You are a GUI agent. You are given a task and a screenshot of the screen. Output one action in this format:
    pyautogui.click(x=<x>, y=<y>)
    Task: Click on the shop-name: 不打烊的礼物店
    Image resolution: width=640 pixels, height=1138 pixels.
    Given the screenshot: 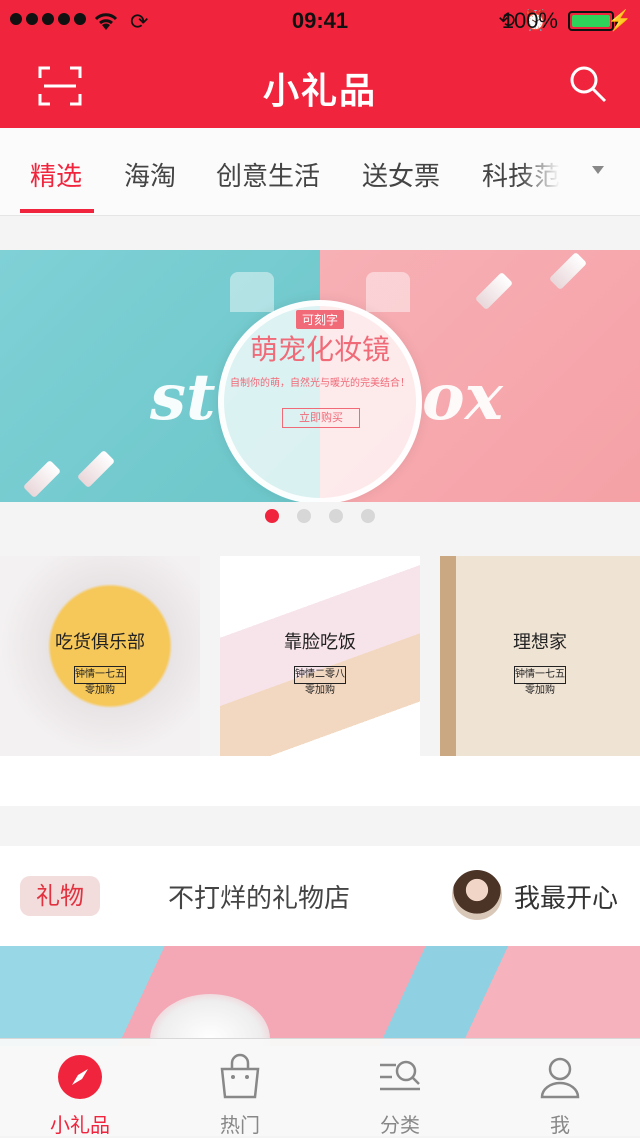 What is the action you would take?
    pyautogui.click(x=259, y=899)
    